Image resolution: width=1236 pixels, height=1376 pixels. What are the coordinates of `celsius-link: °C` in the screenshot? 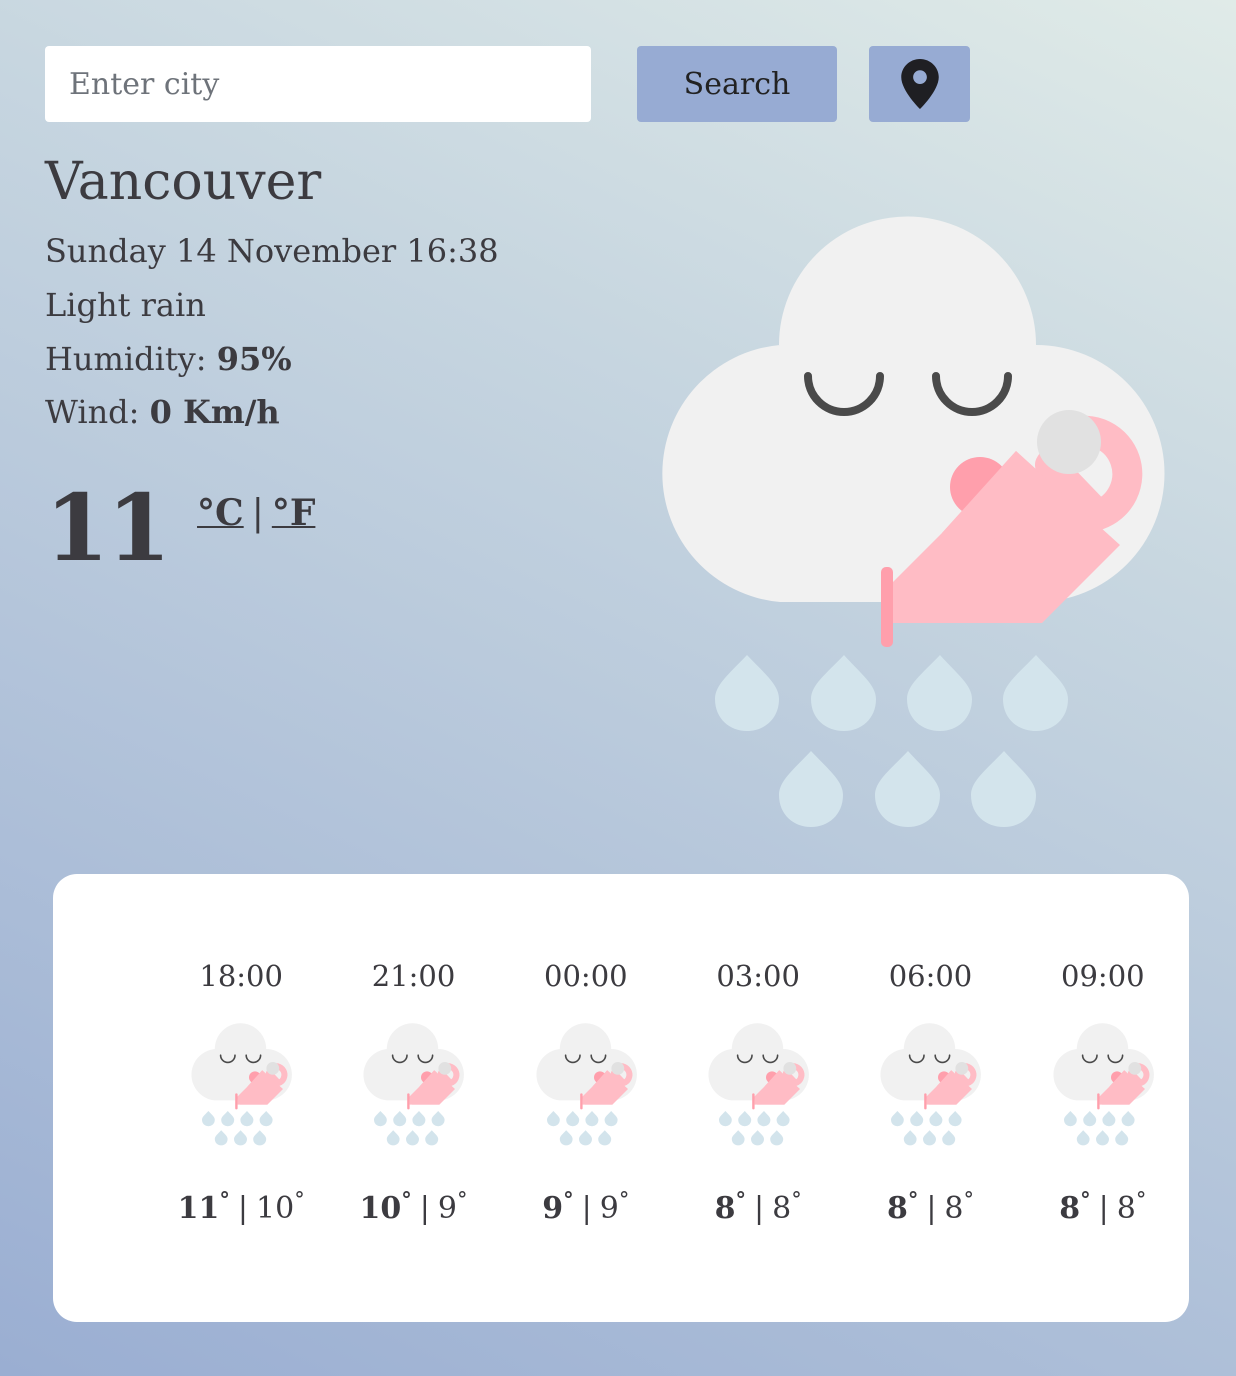 It's located at (220, 513).